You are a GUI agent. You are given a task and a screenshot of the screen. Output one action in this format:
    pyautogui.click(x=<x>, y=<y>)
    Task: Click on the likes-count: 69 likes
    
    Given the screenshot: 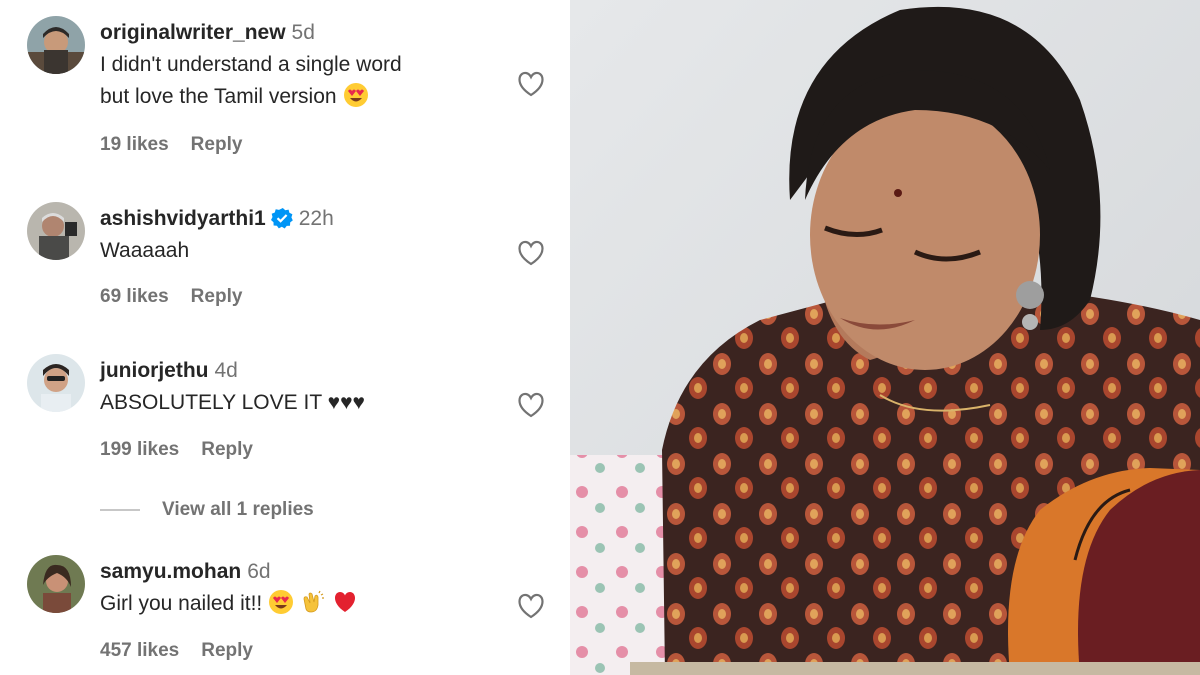 What is the action you would take?
    pyautogui.click(x=134, y=296)
    